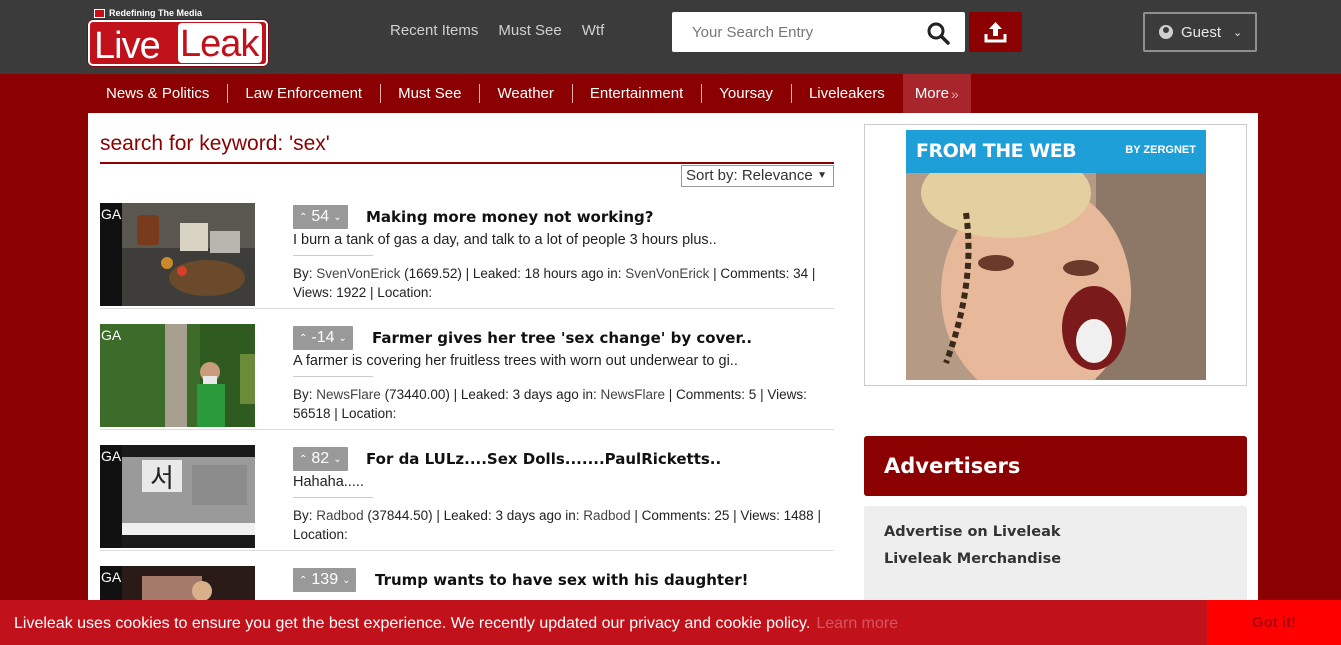  I want to click on dropdown-arrow-icon: ▼, so click(822, 175).